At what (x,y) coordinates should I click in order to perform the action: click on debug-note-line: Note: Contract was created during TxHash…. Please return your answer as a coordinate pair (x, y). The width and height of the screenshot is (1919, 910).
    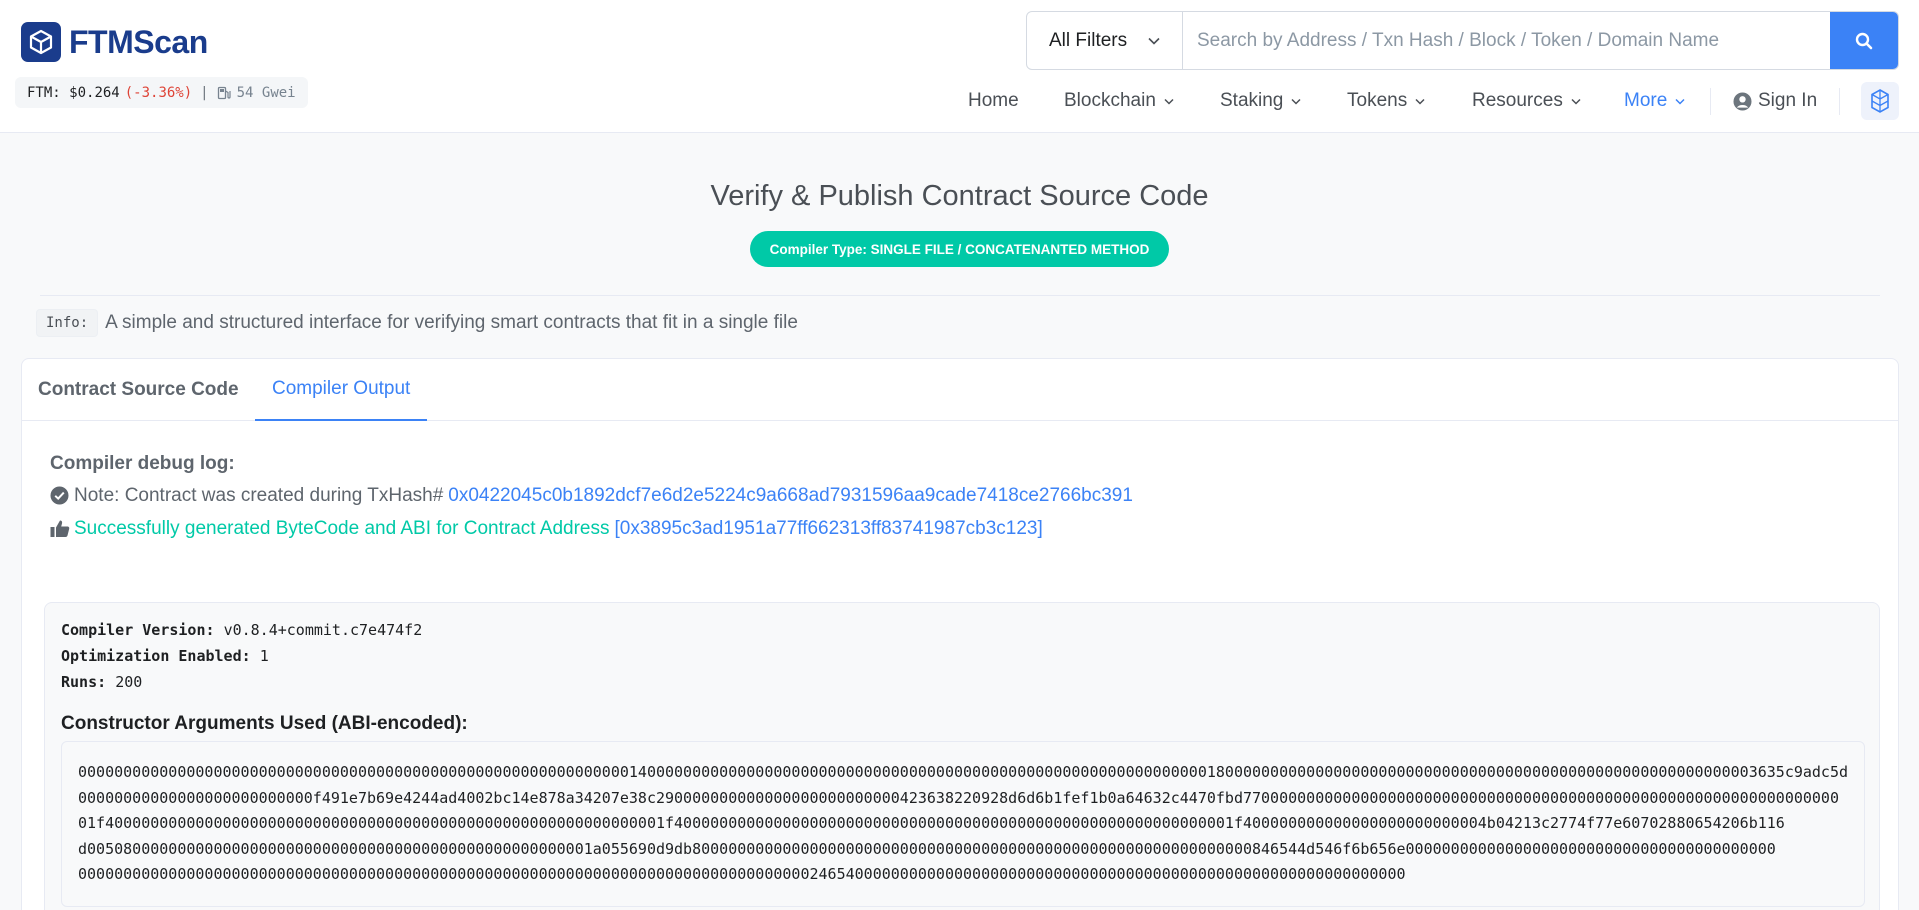
    Looking at the image, I should click on (591, 495).